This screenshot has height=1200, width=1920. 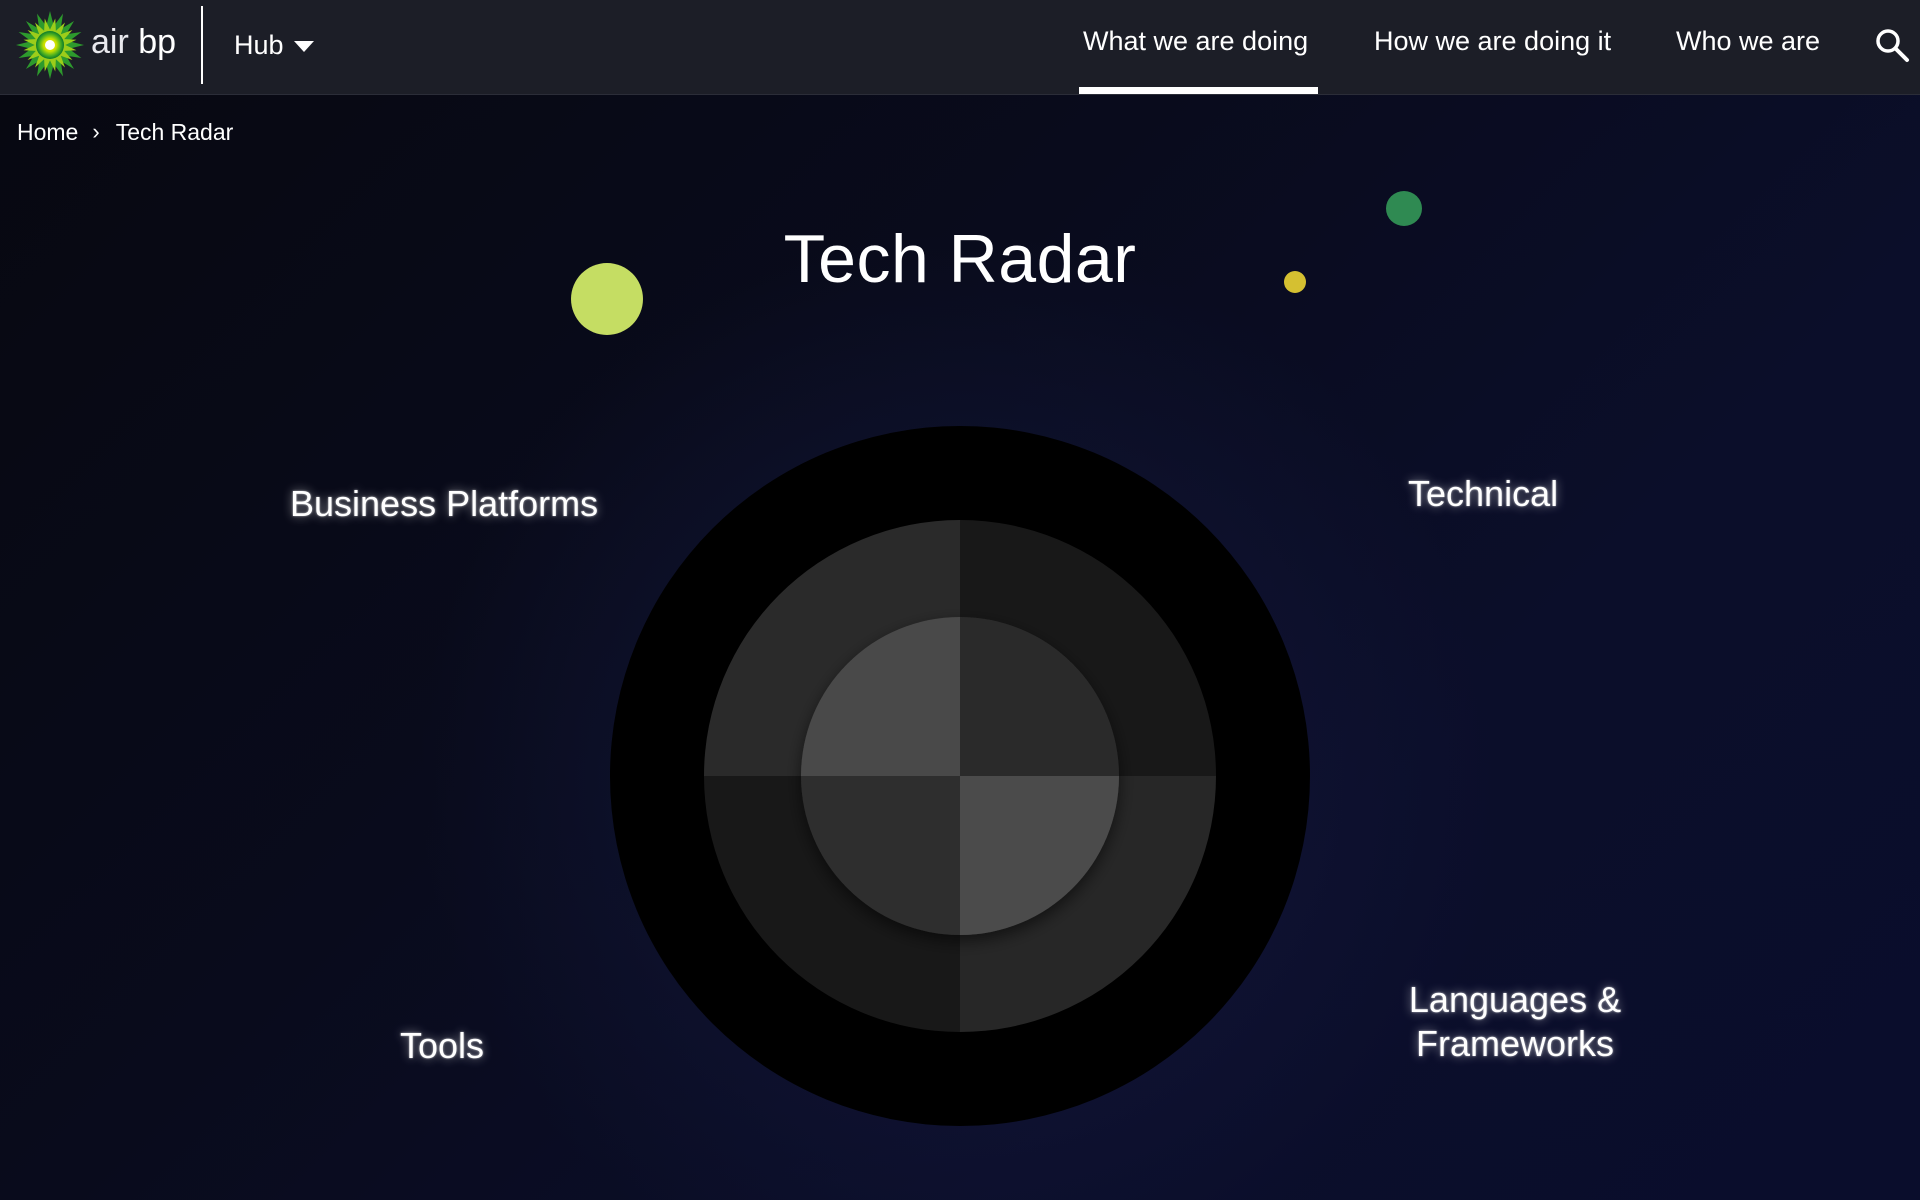 What do you see at coordinates (303, 46) in the screenshot?
I see `caret-down-icon` at bounding box center [303, 46].